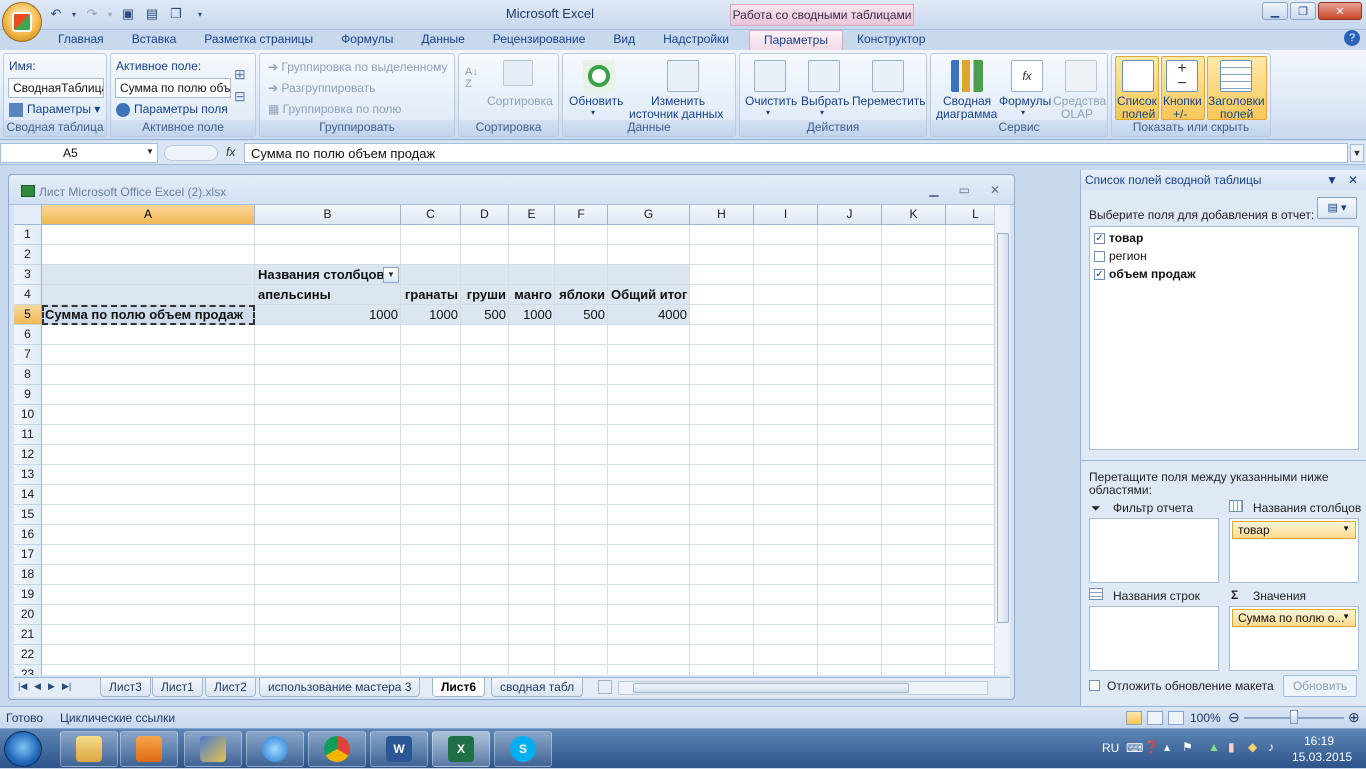 This screenshot has height=769, width=1366. Describe the element at coordinates (28, 375) in the screenshot. I see `row-header-8: 8` at that location.